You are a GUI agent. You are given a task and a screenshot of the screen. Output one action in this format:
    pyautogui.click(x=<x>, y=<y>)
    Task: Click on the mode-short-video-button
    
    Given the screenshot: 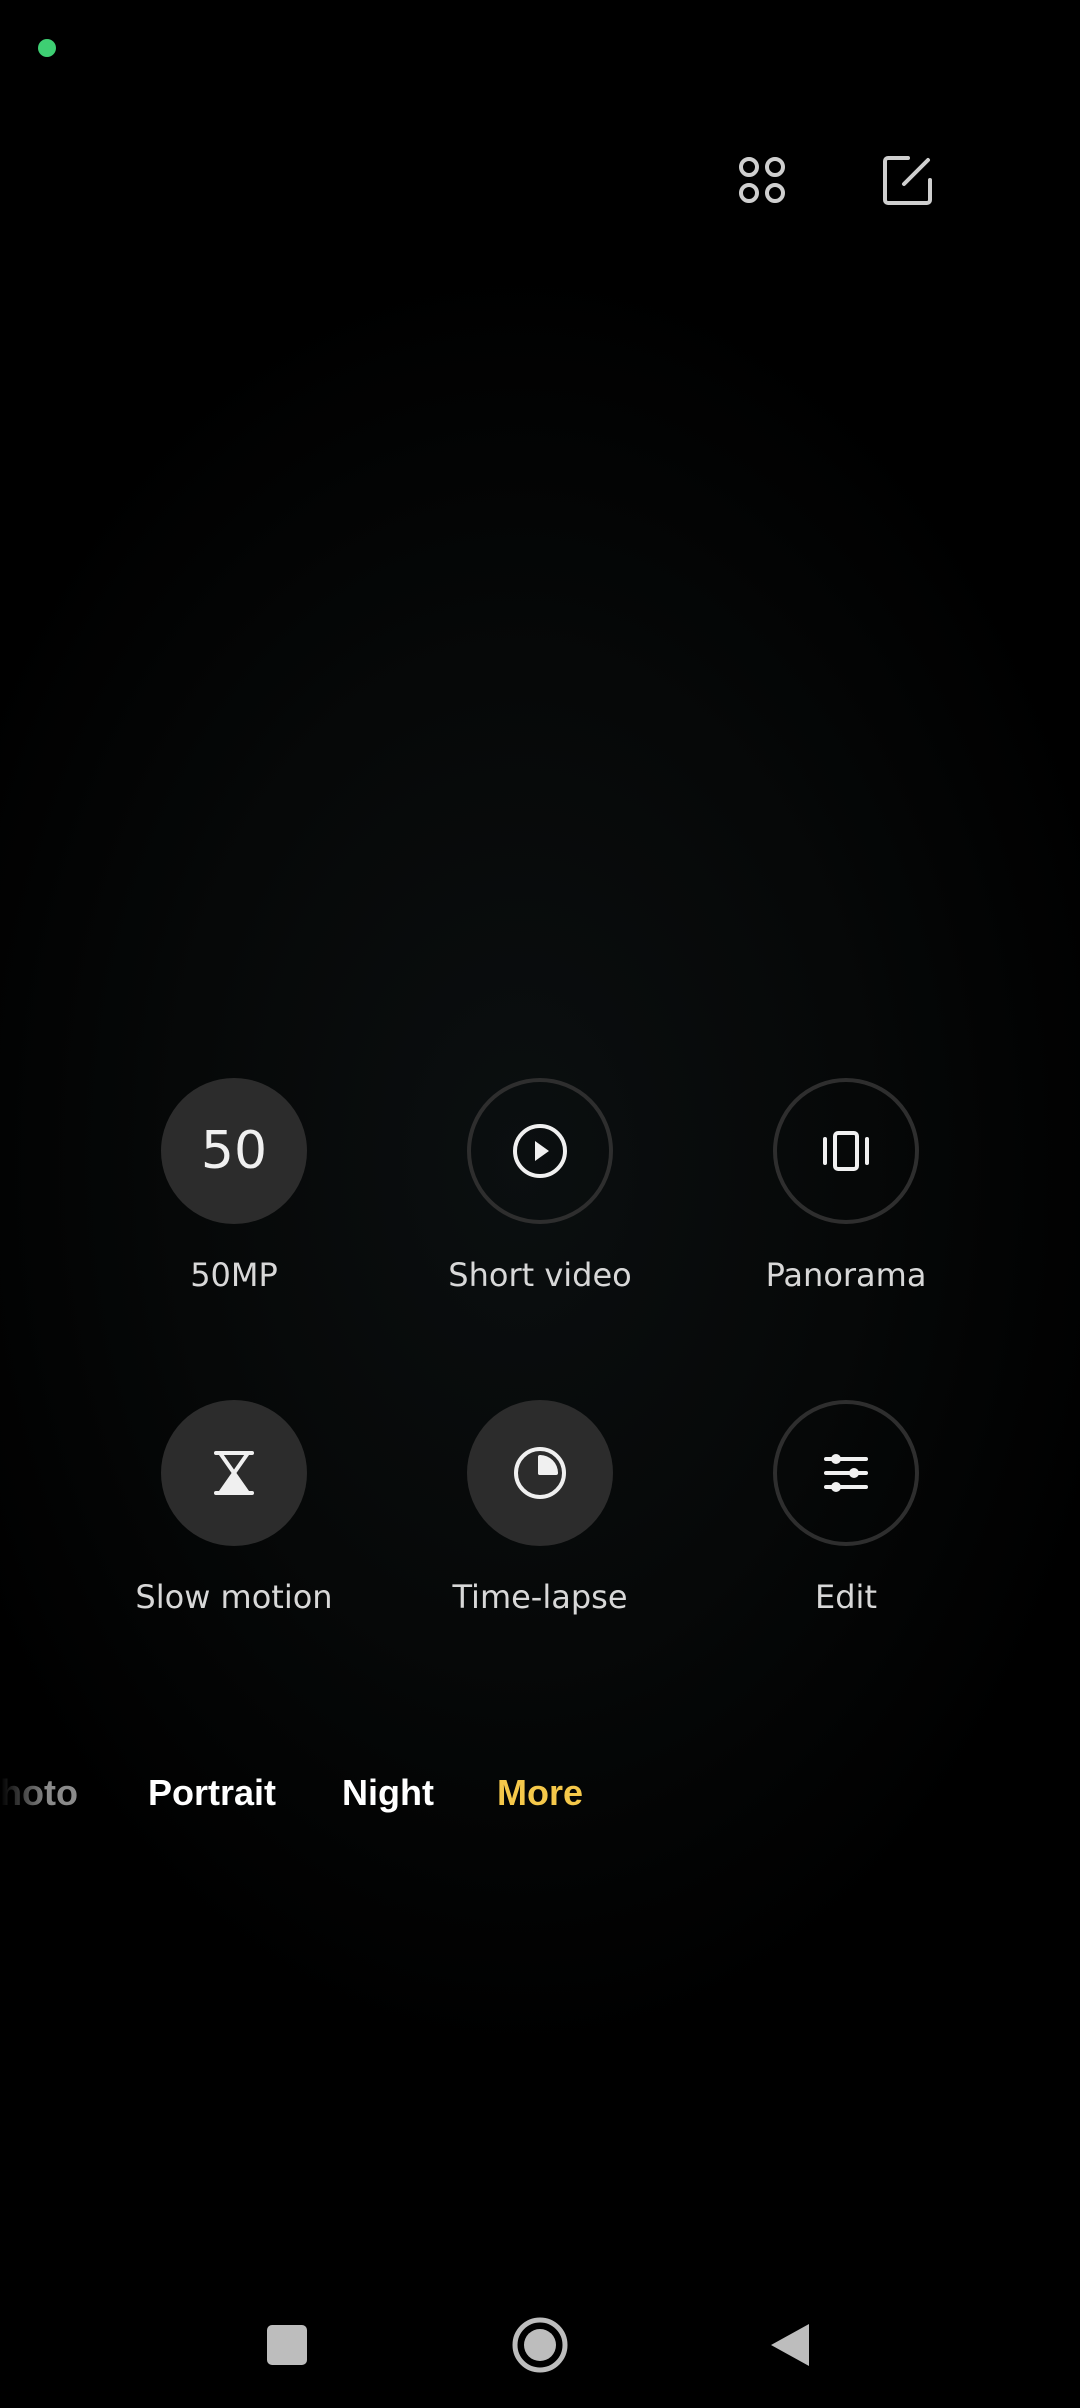 What is the action you would take?
    pyautogui.click(x=540, y=1151)
    